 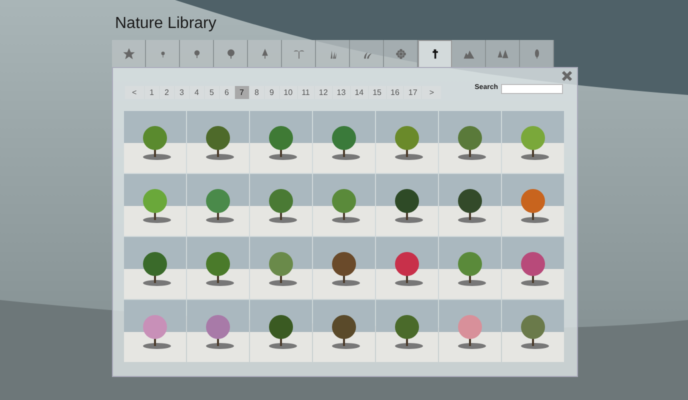 What do you see at coordinates (181, 92) in the screenshot?
I see `page-button: 3` at bounding box center [181, 92].